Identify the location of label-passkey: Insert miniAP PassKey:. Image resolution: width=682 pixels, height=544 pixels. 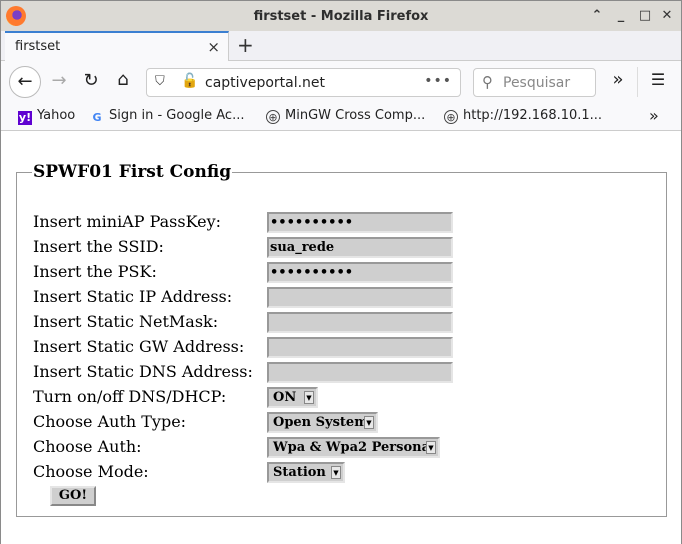
(127, 221).